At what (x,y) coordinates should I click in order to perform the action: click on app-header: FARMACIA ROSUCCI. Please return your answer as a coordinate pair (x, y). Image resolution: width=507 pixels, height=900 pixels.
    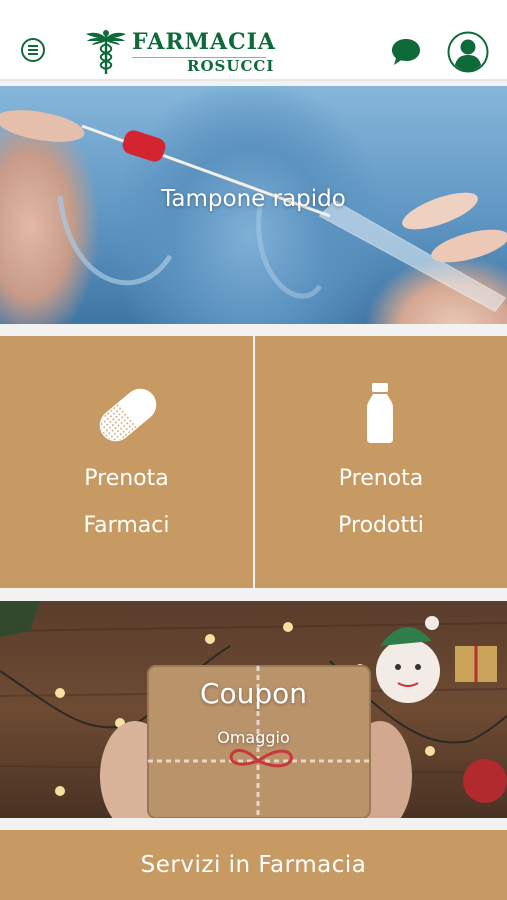
    Looking at the image, I should click on (253, 40).